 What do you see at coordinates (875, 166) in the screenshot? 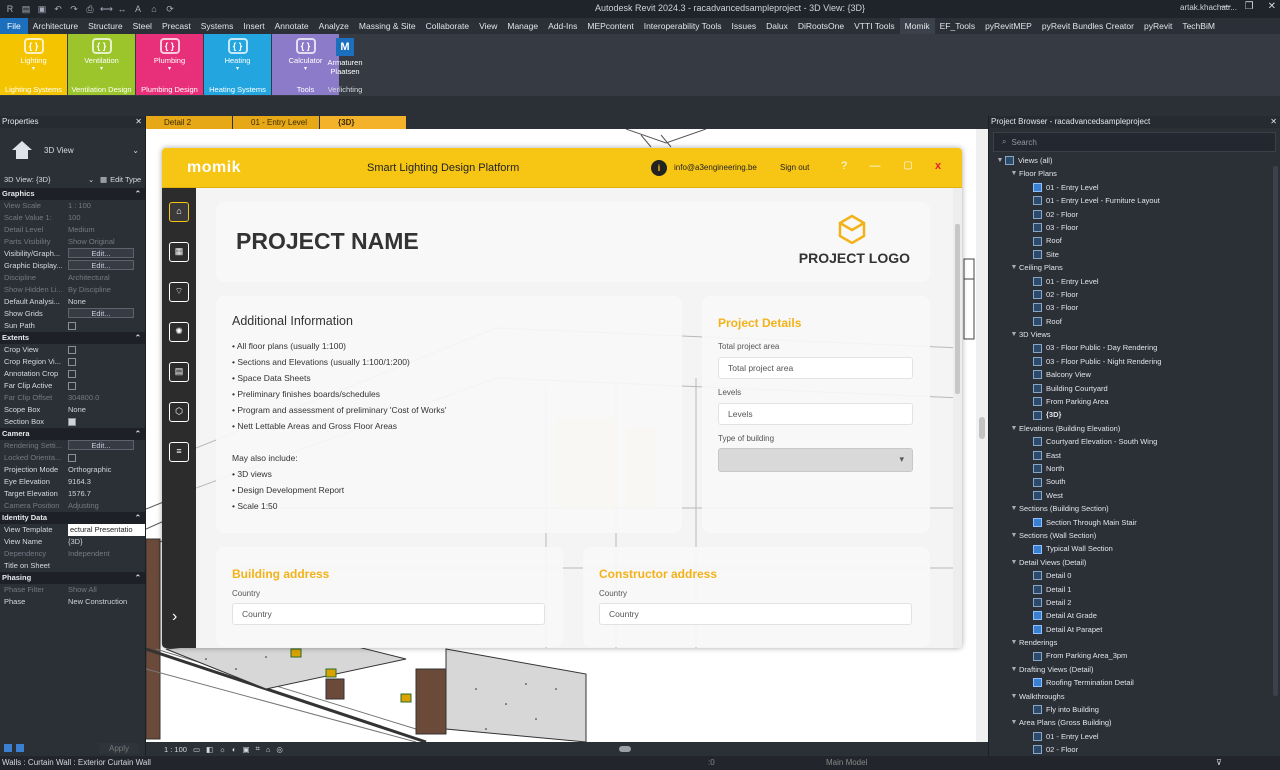
I see `minimize-icon: —` at bounding box center [875, 166].